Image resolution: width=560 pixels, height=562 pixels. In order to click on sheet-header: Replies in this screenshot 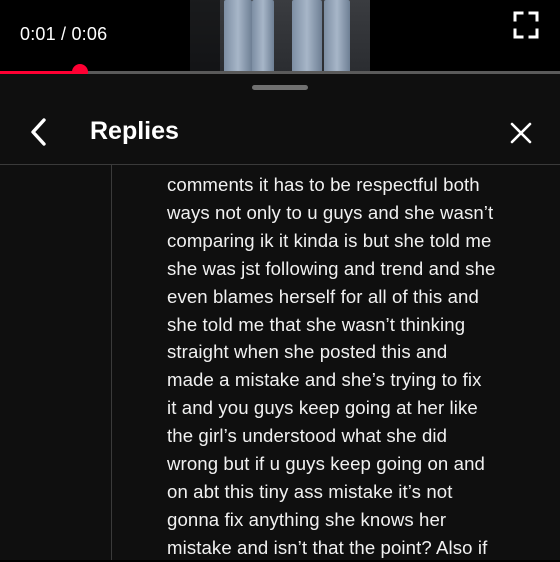, I will do `click(280, 134)`.